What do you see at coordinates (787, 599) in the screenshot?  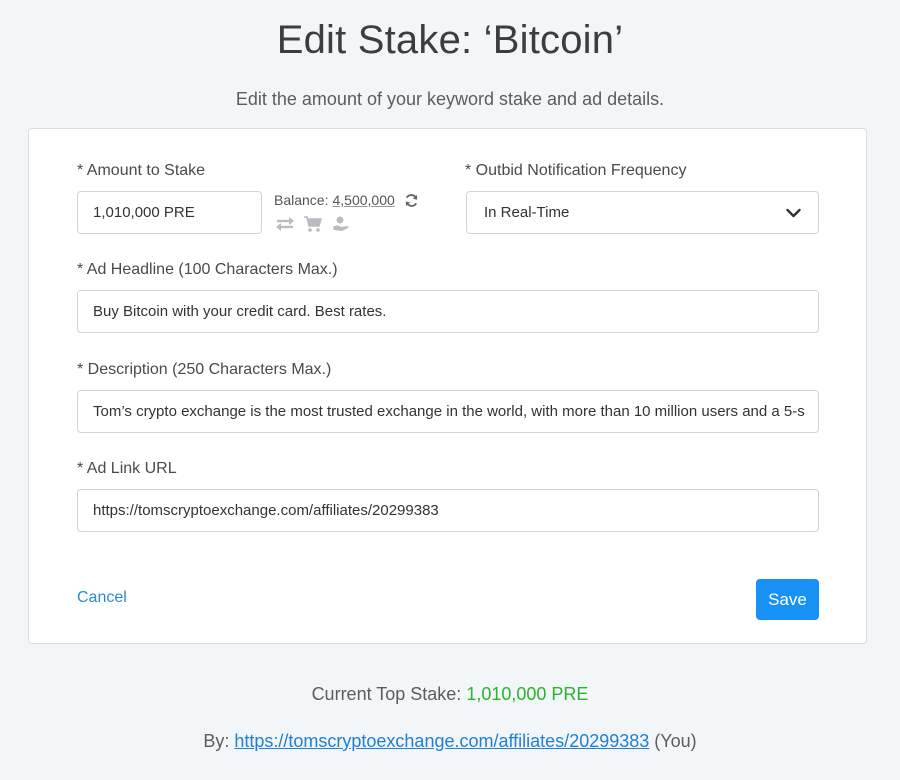 I see `save-button: Save` at bounding box center [787, 599].